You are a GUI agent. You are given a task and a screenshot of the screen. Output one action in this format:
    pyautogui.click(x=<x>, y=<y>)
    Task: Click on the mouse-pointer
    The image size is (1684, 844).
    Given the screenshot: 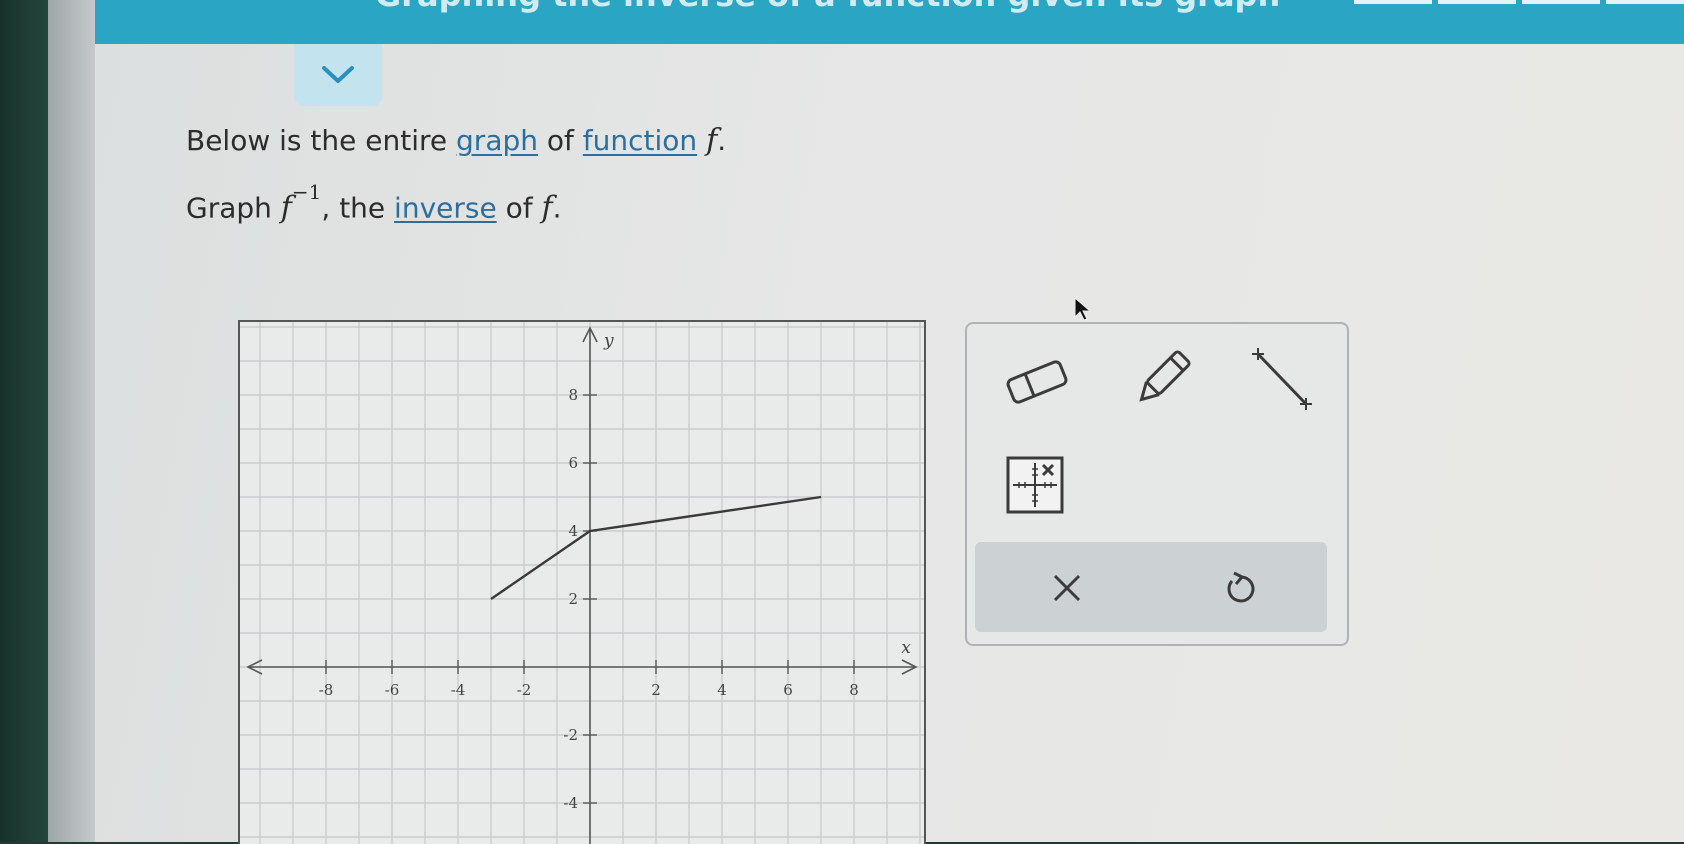 What is the action you would take?
    pyautogui.click(x=1083, y=310)
    